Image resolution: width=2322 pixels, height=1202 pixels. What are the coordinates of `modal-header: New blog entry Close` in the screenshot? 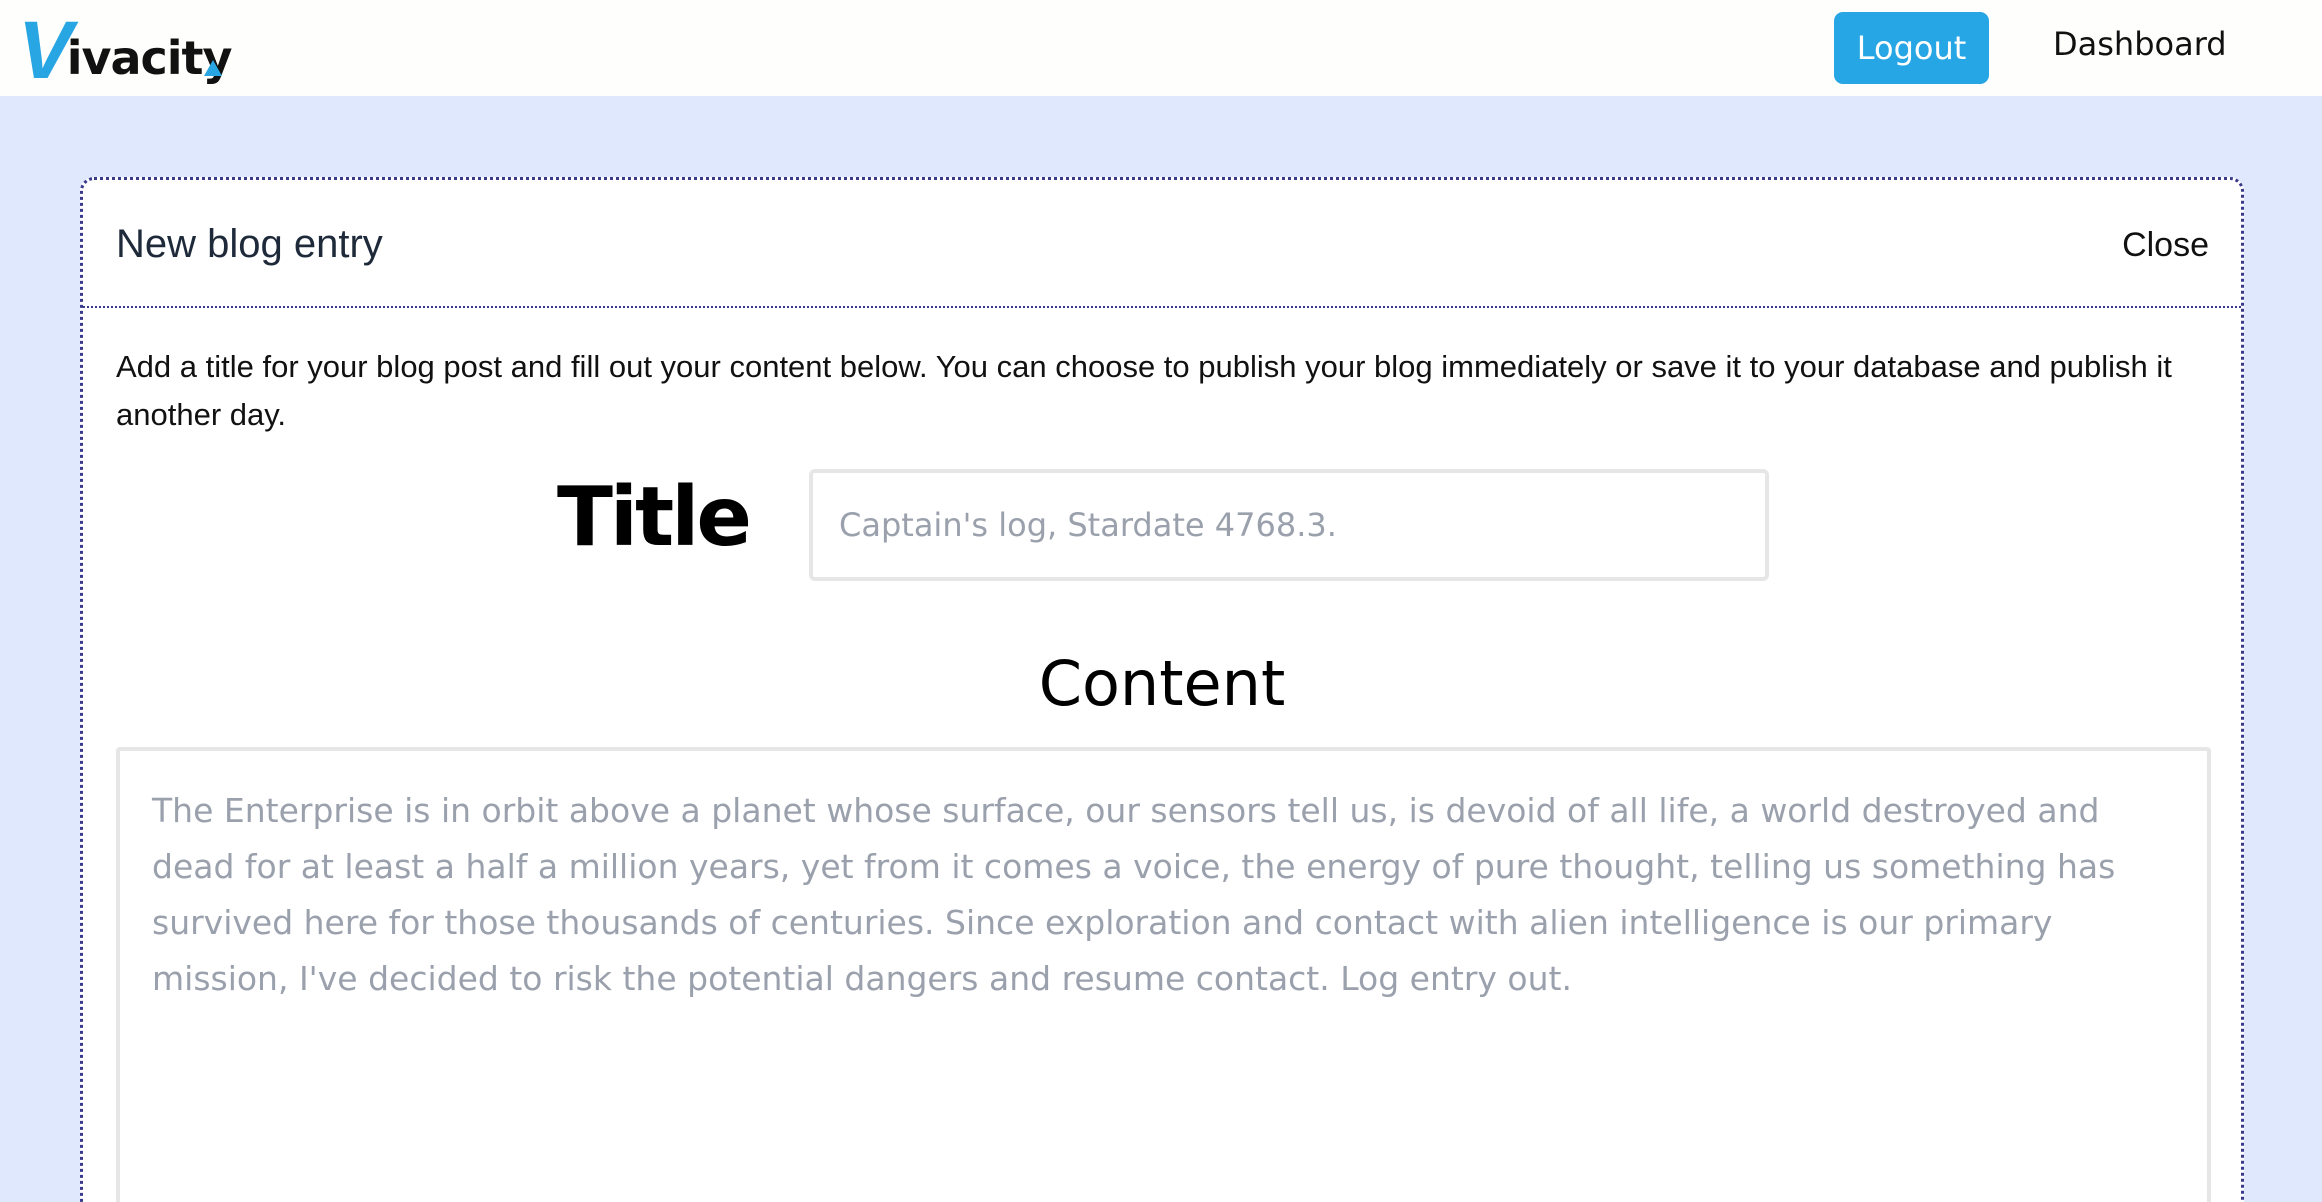 It's located at (1162, 244).